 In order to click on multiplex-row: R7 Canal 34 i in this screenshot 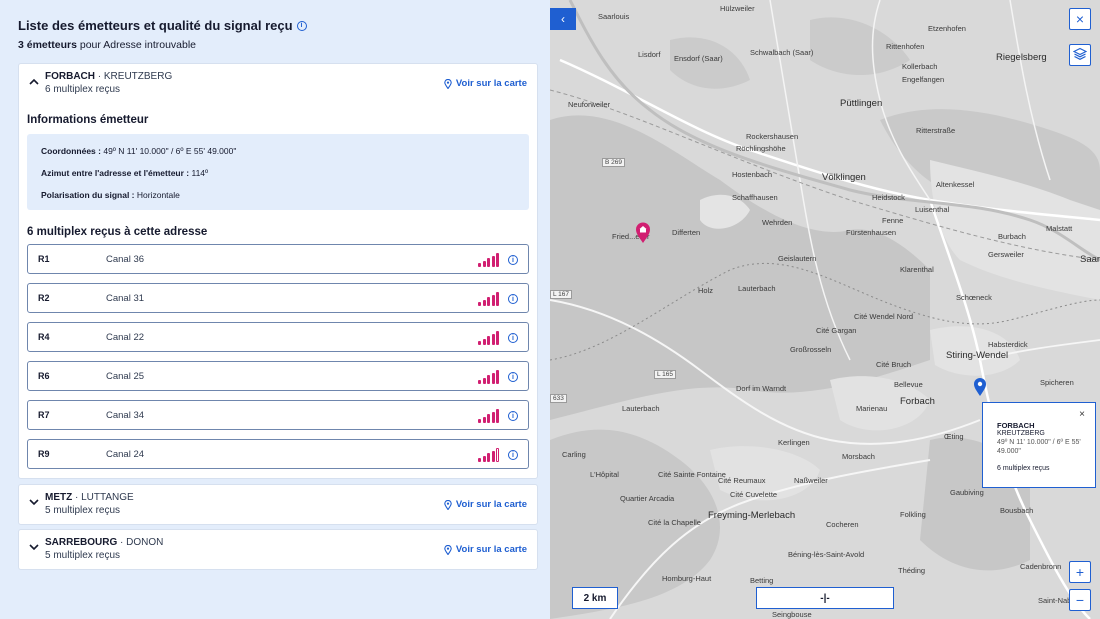, I will do `click(278, 415)`.